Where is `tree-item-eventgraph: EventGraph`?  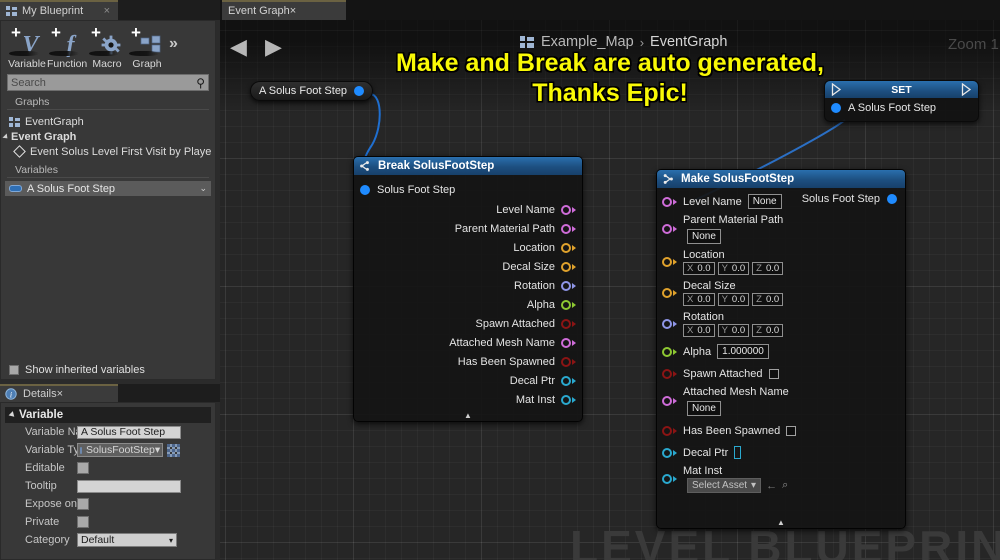
tree-item-eventgraph: EventGraph is located at coordinates (108, 121).